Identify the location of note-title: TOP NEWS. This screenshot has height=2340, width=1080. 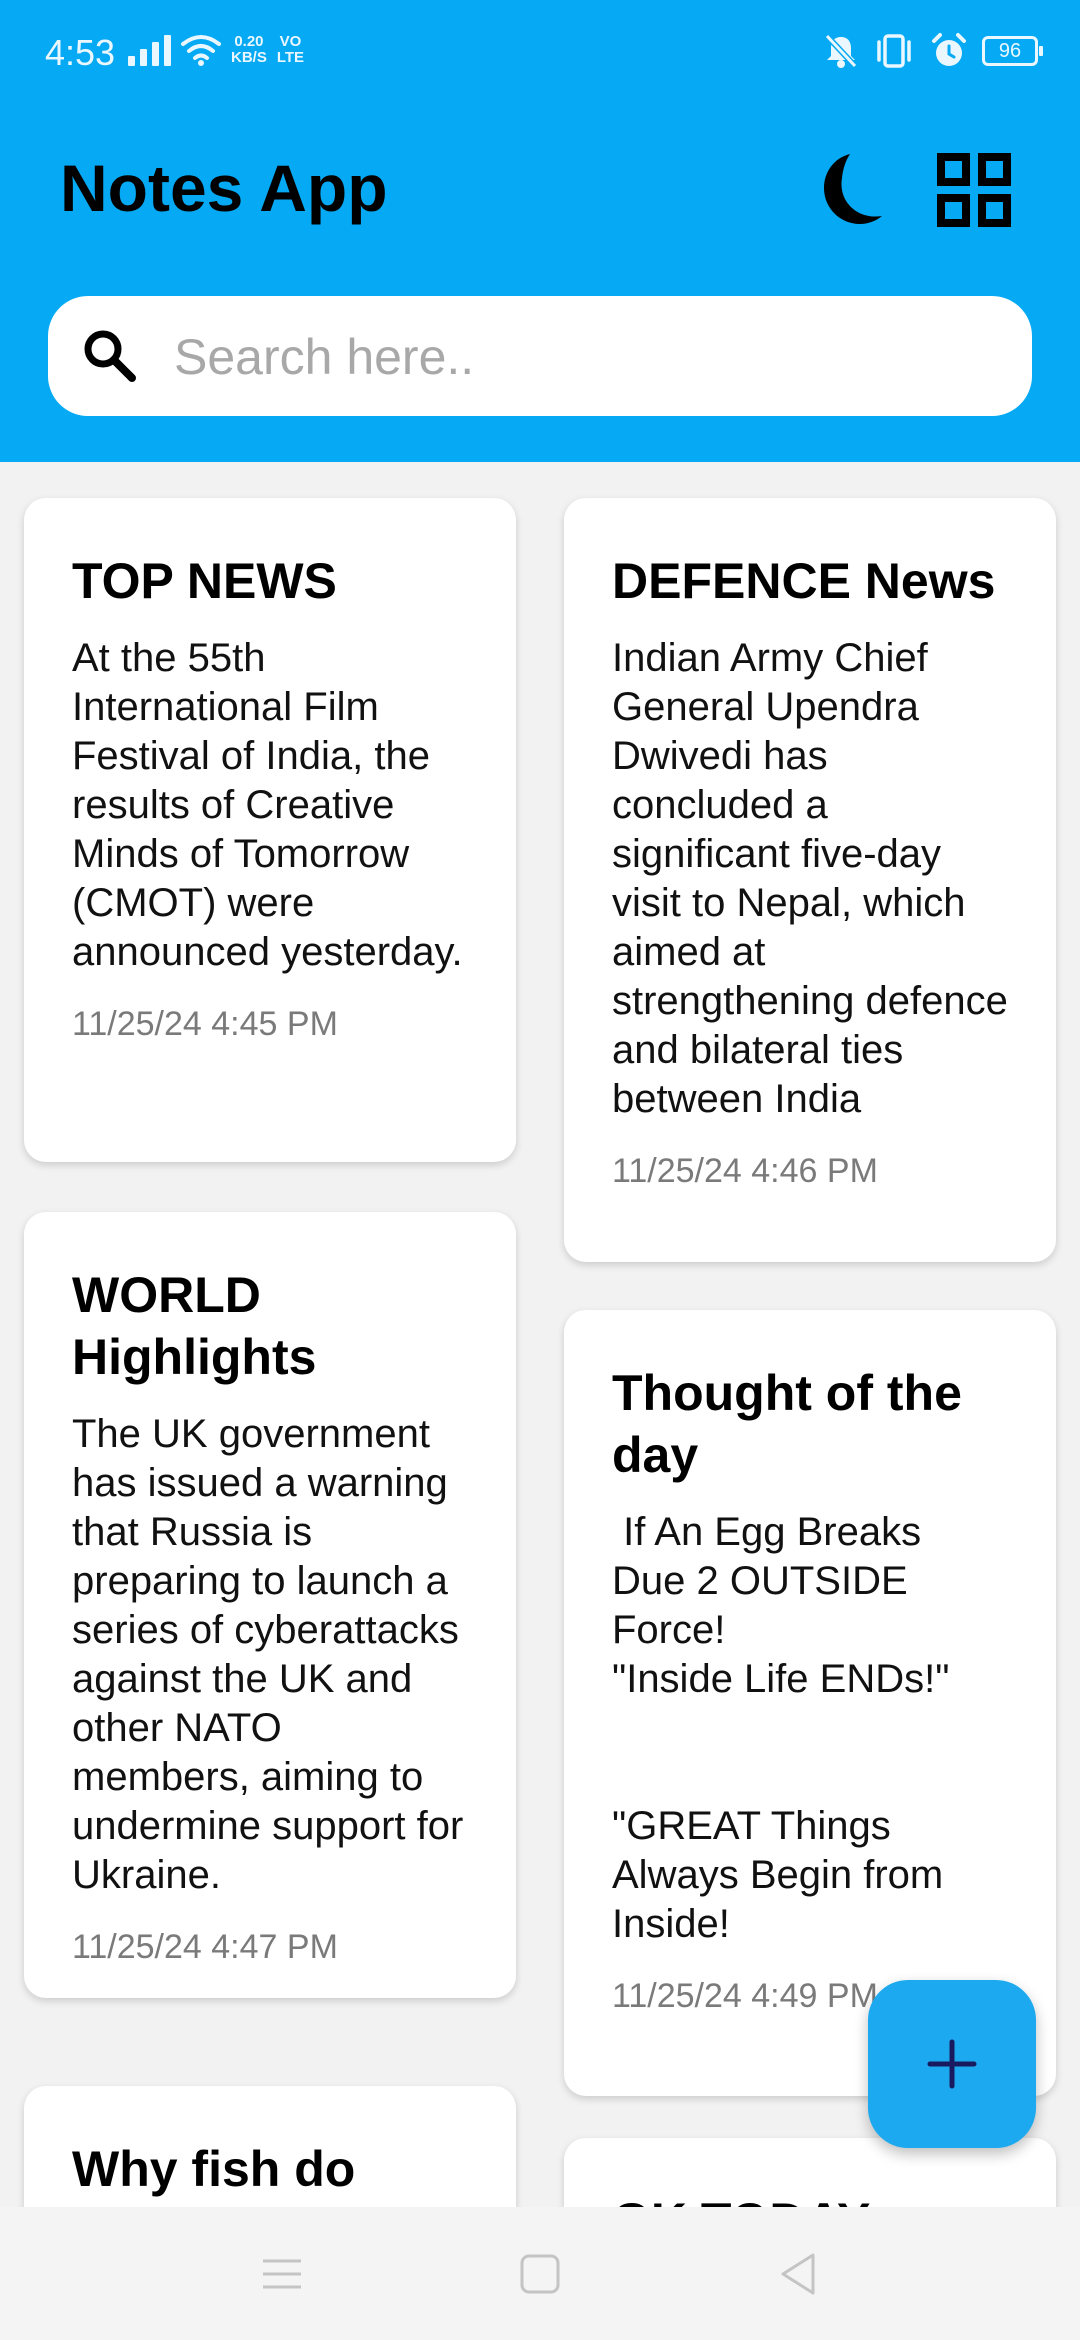
(204, 581).